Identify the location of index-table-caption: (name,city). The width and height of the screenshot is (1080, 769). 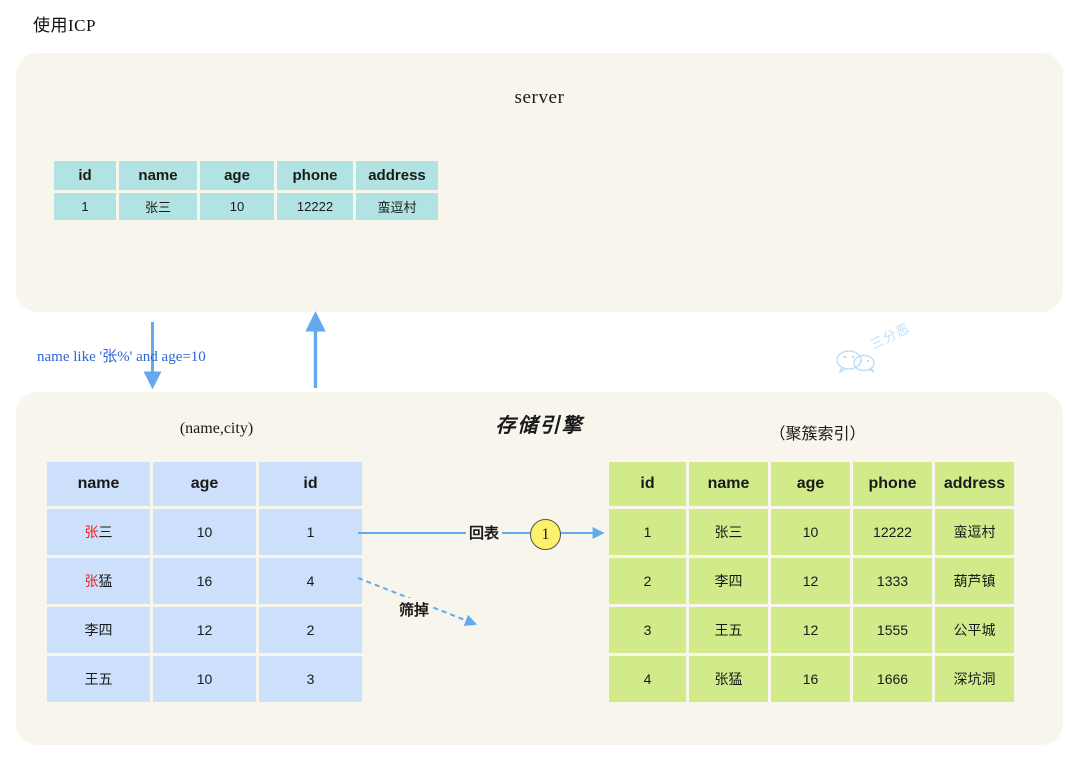
(216, 428).